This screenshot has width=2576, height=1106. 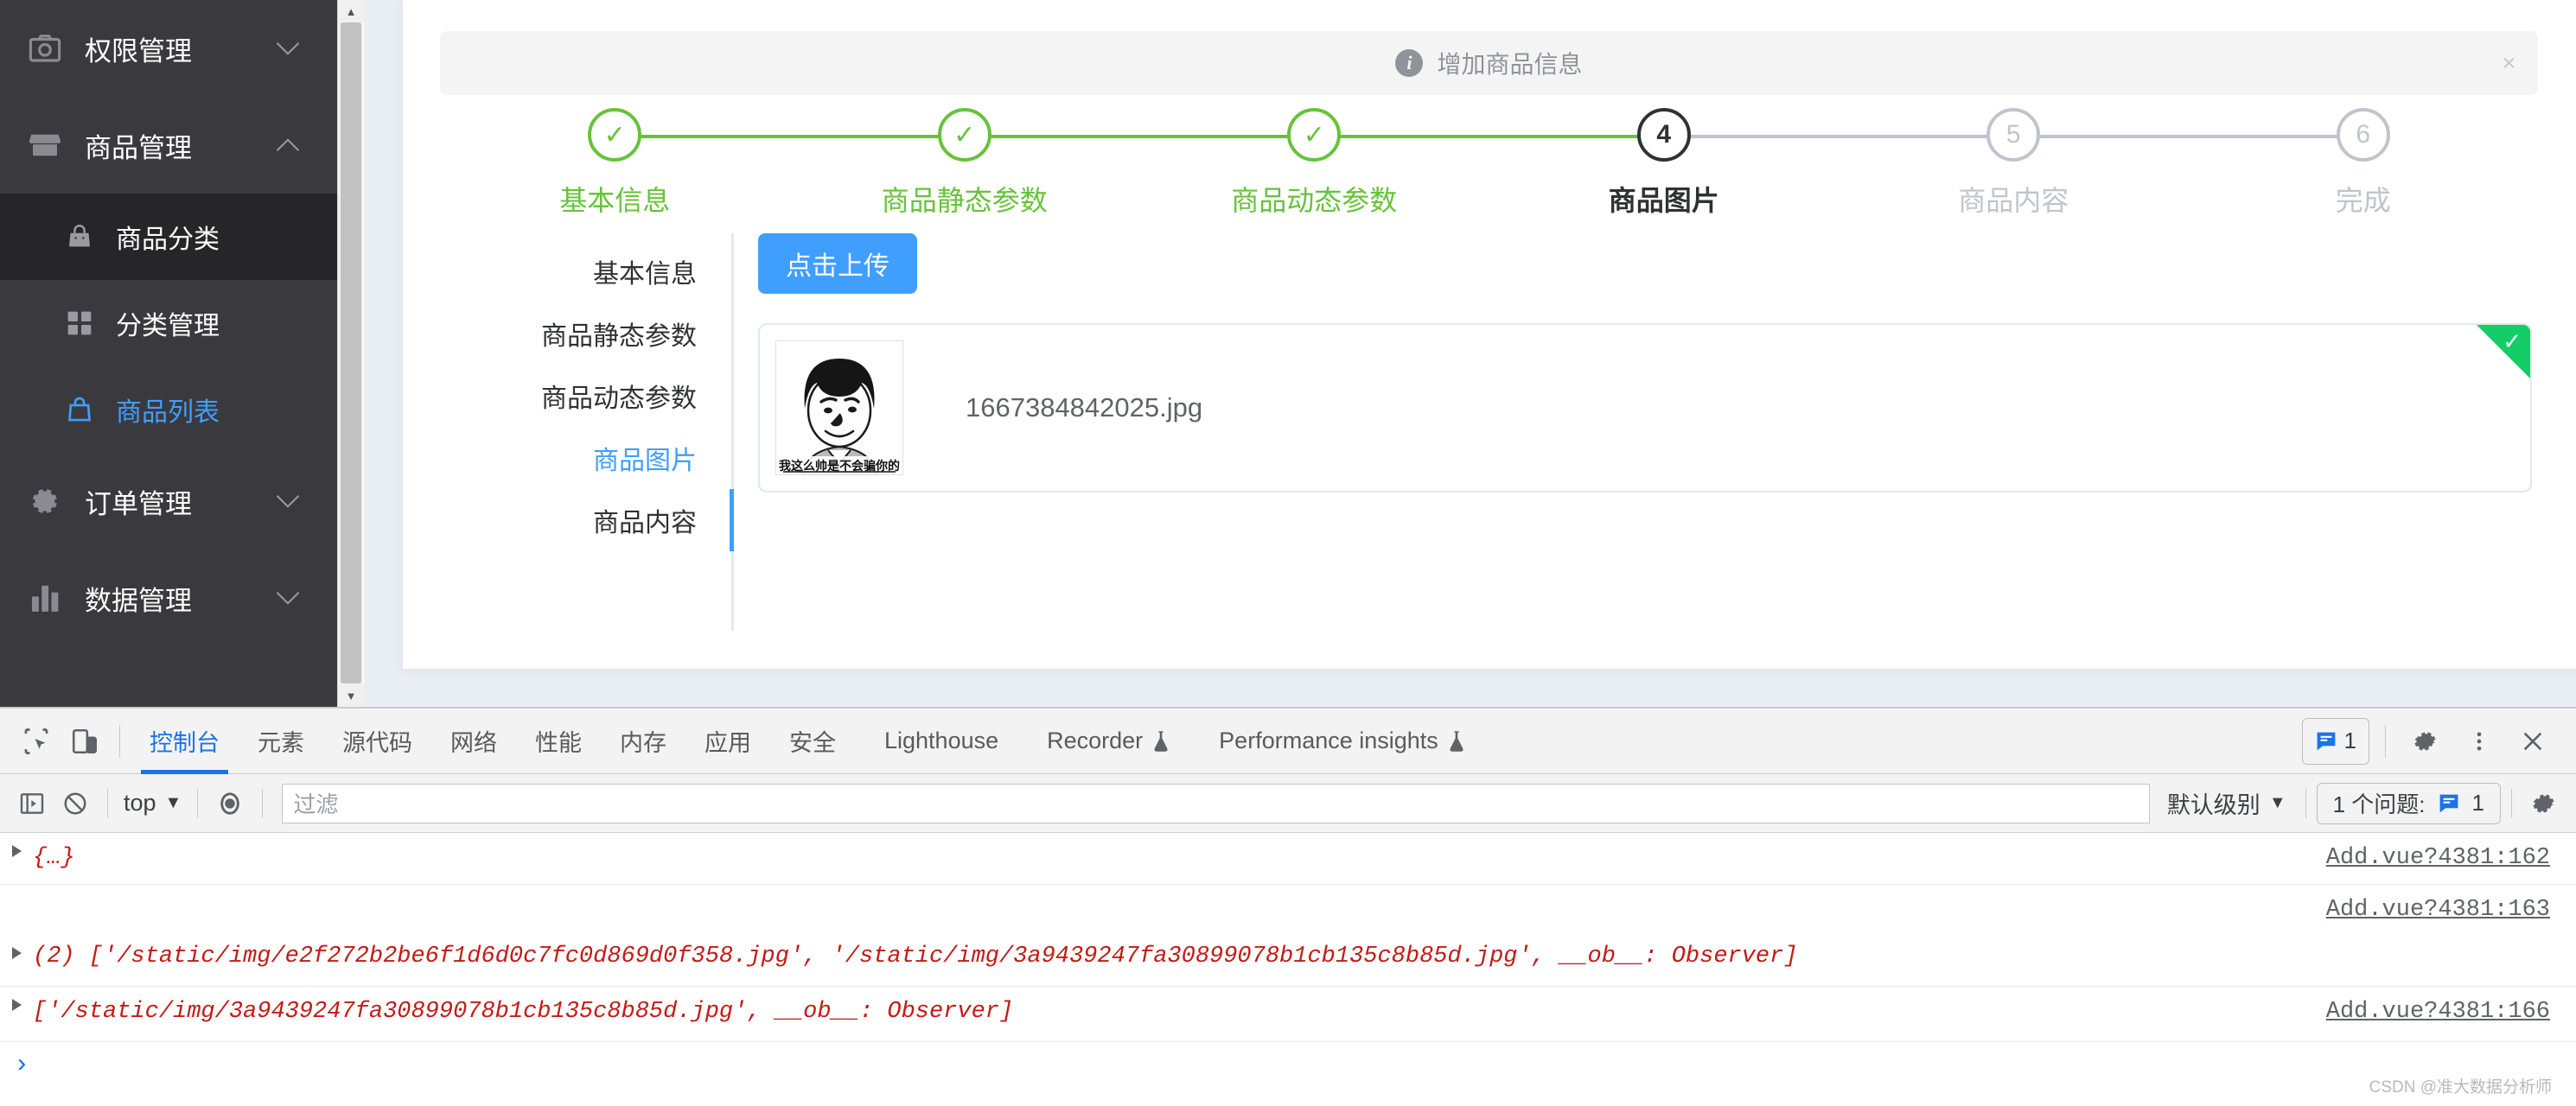 What do you see at coordinates (473, 741) in the screenshot?
I see `tab-network: 网络` at bounding box center [473, 741].